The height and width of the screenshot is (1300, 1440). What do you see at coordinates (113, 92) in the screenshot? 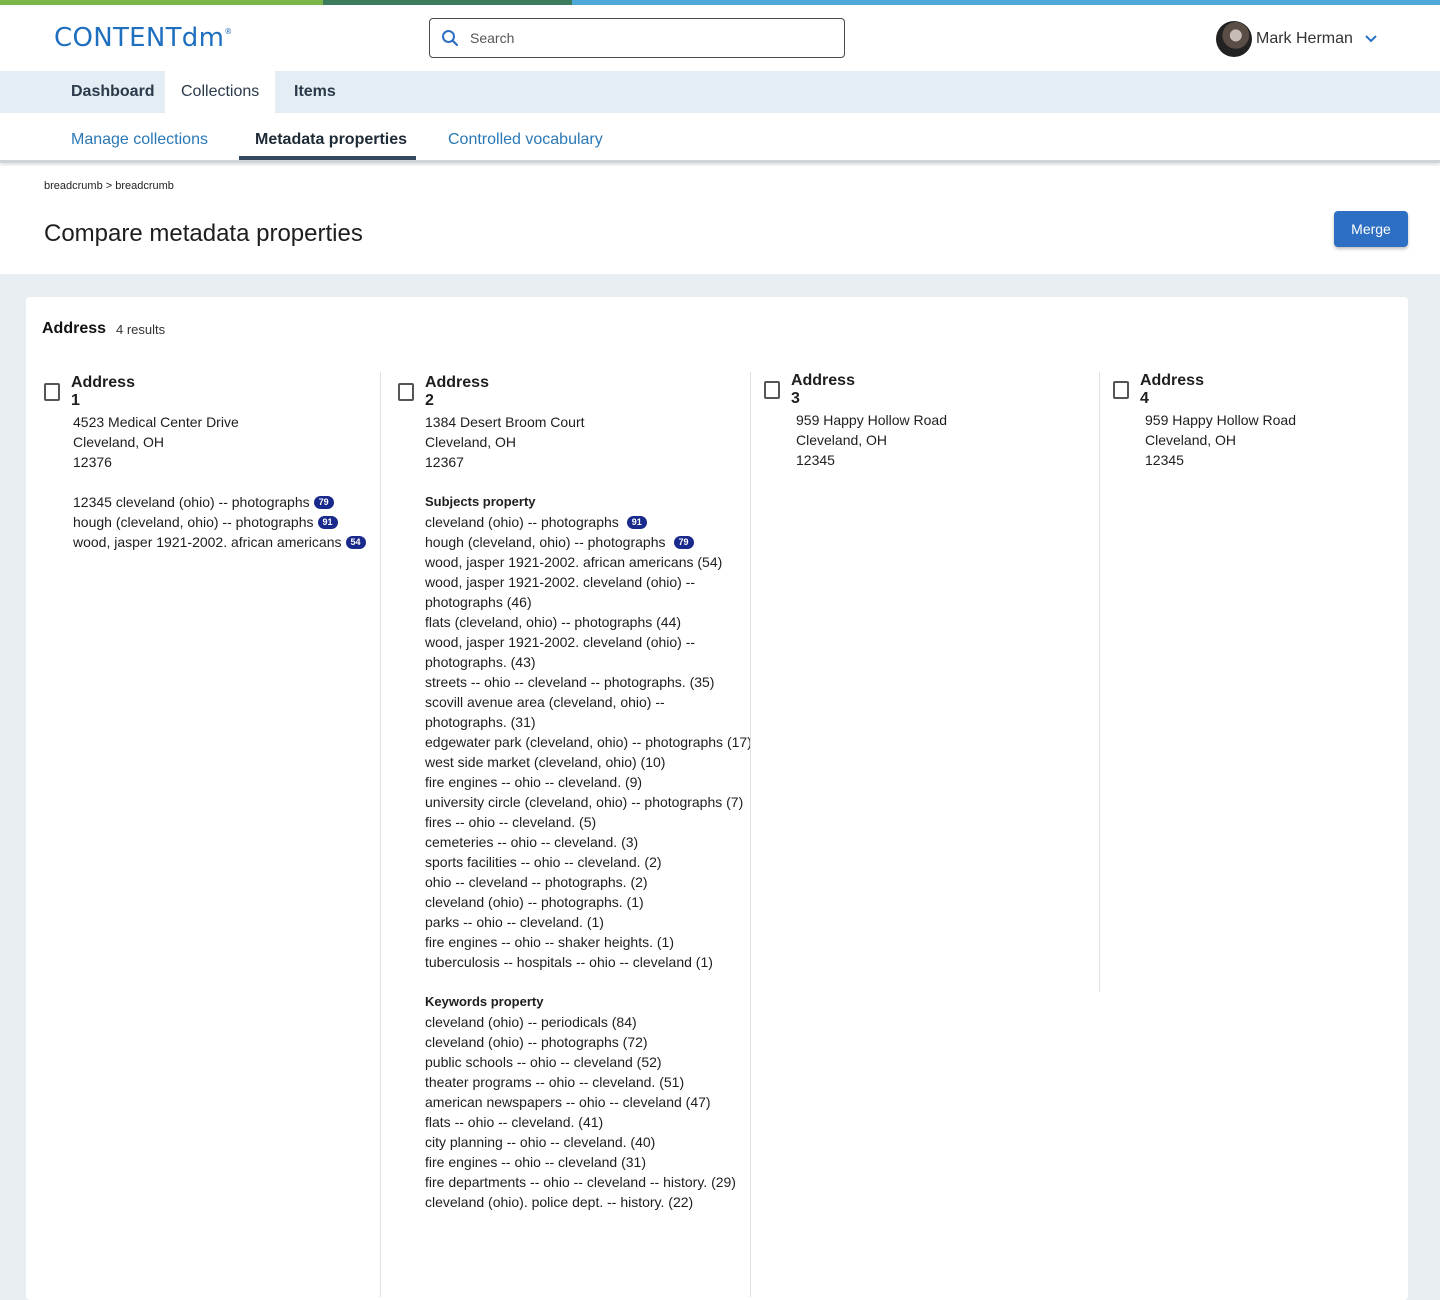
I see `tab-dashboard: Dashboard` at bounding box center [113, 92].